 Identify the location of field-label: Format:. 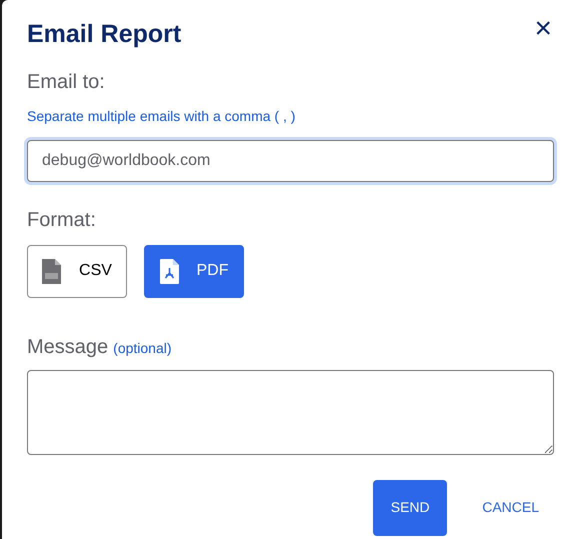
(62, 220).